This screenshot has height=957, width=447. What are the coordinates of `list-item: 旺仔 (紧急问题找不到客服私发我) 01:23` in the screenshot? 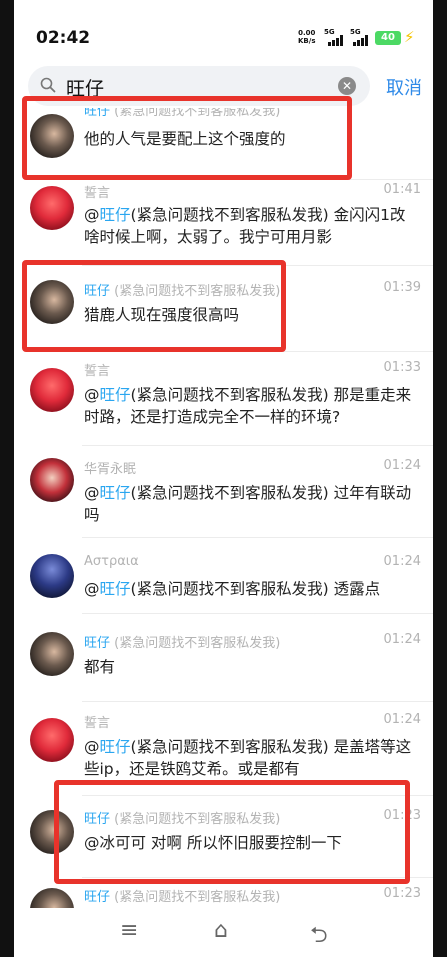 It's located at (223, 895).